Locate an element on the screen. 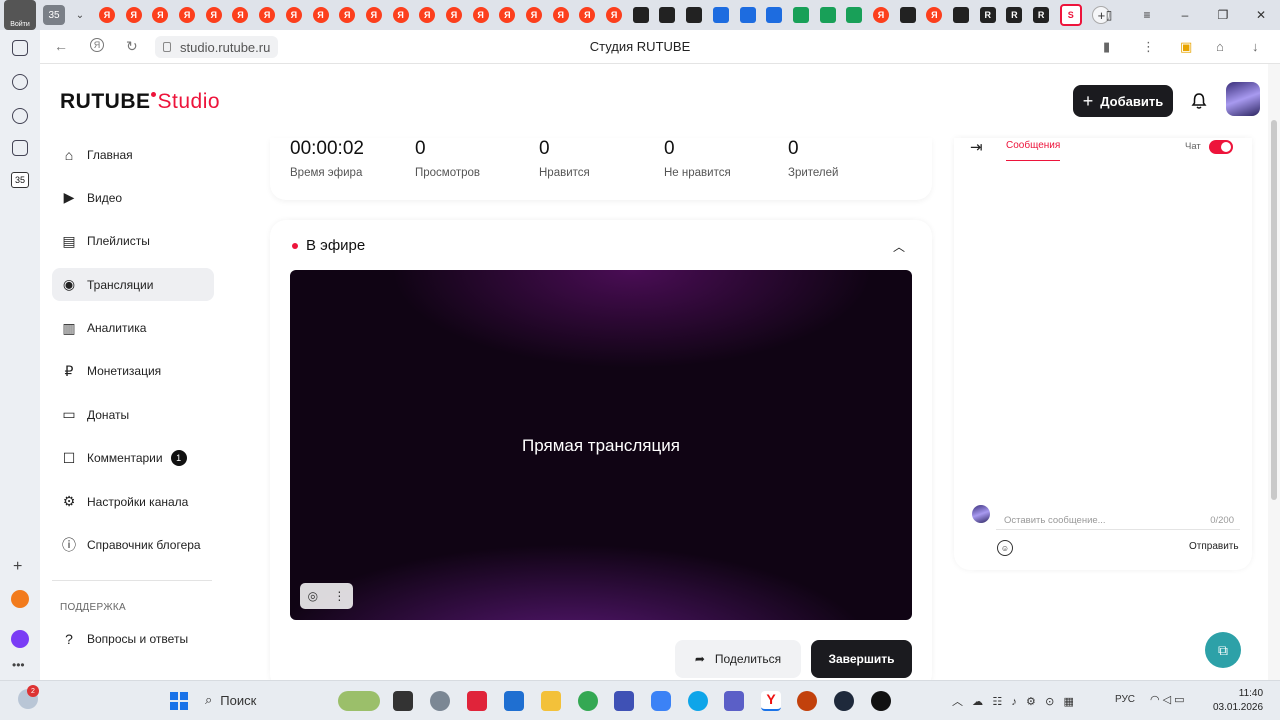 The image size is (1280, 720). collections-icon: ⌂ is located at coordinates (1220, 46).